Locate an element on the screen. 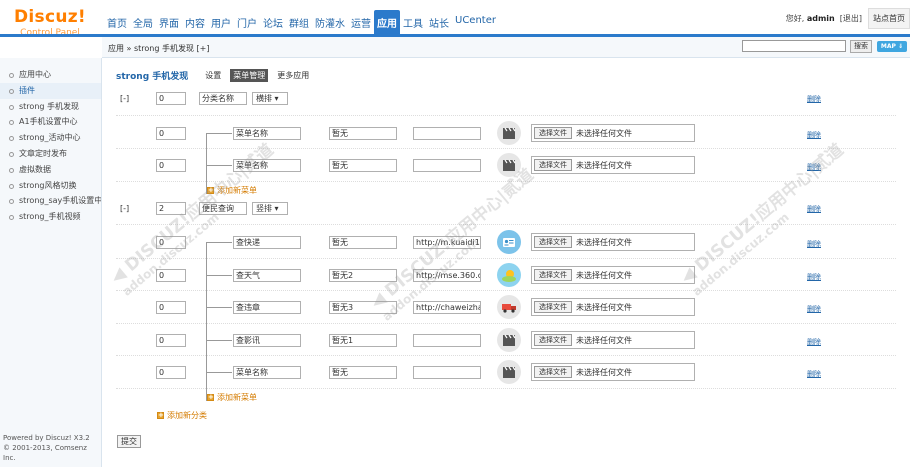 The width and height of the screenshot is (910, 467). sidebar-item: strong_活动中心 is located at coordinates (50, 138).